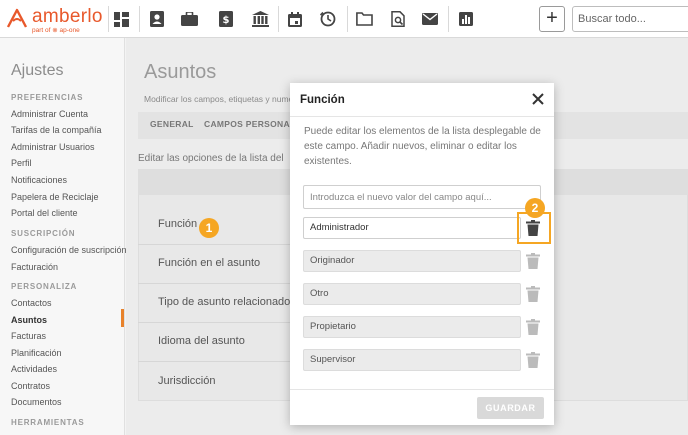 The image size is (688, 435). Describe the element at coordinates (295, 19) in the screenshot. I see `calendar-icon` at that location.